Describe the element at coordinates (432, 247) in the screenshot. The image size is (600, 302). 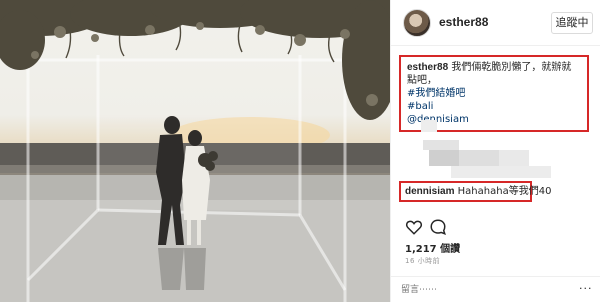
I see `likes-count: 1,217 個讚` at that location.